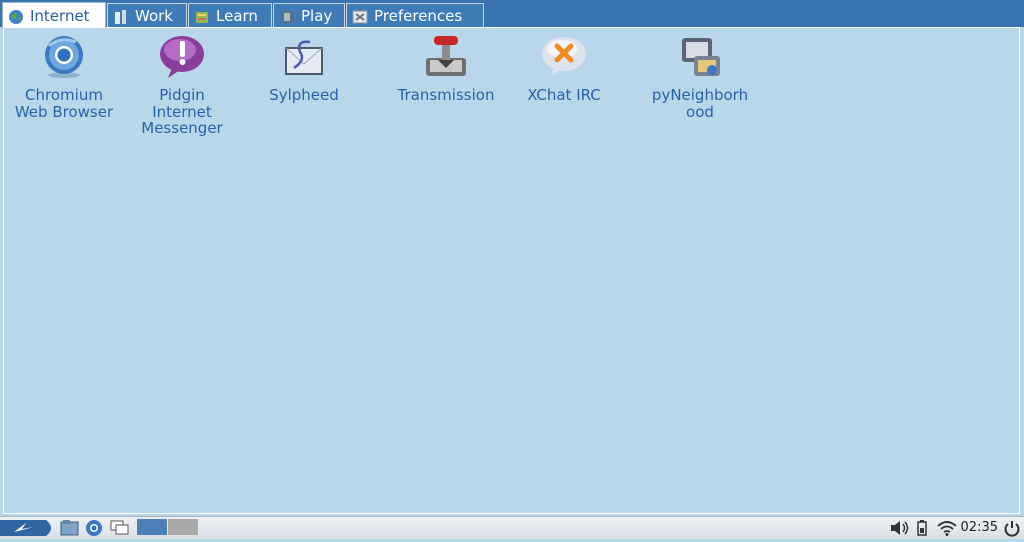  Describe the element at coordinates (700, 95) in the screenshot. I see `app-label-line1: pyNeighborh` at that location.